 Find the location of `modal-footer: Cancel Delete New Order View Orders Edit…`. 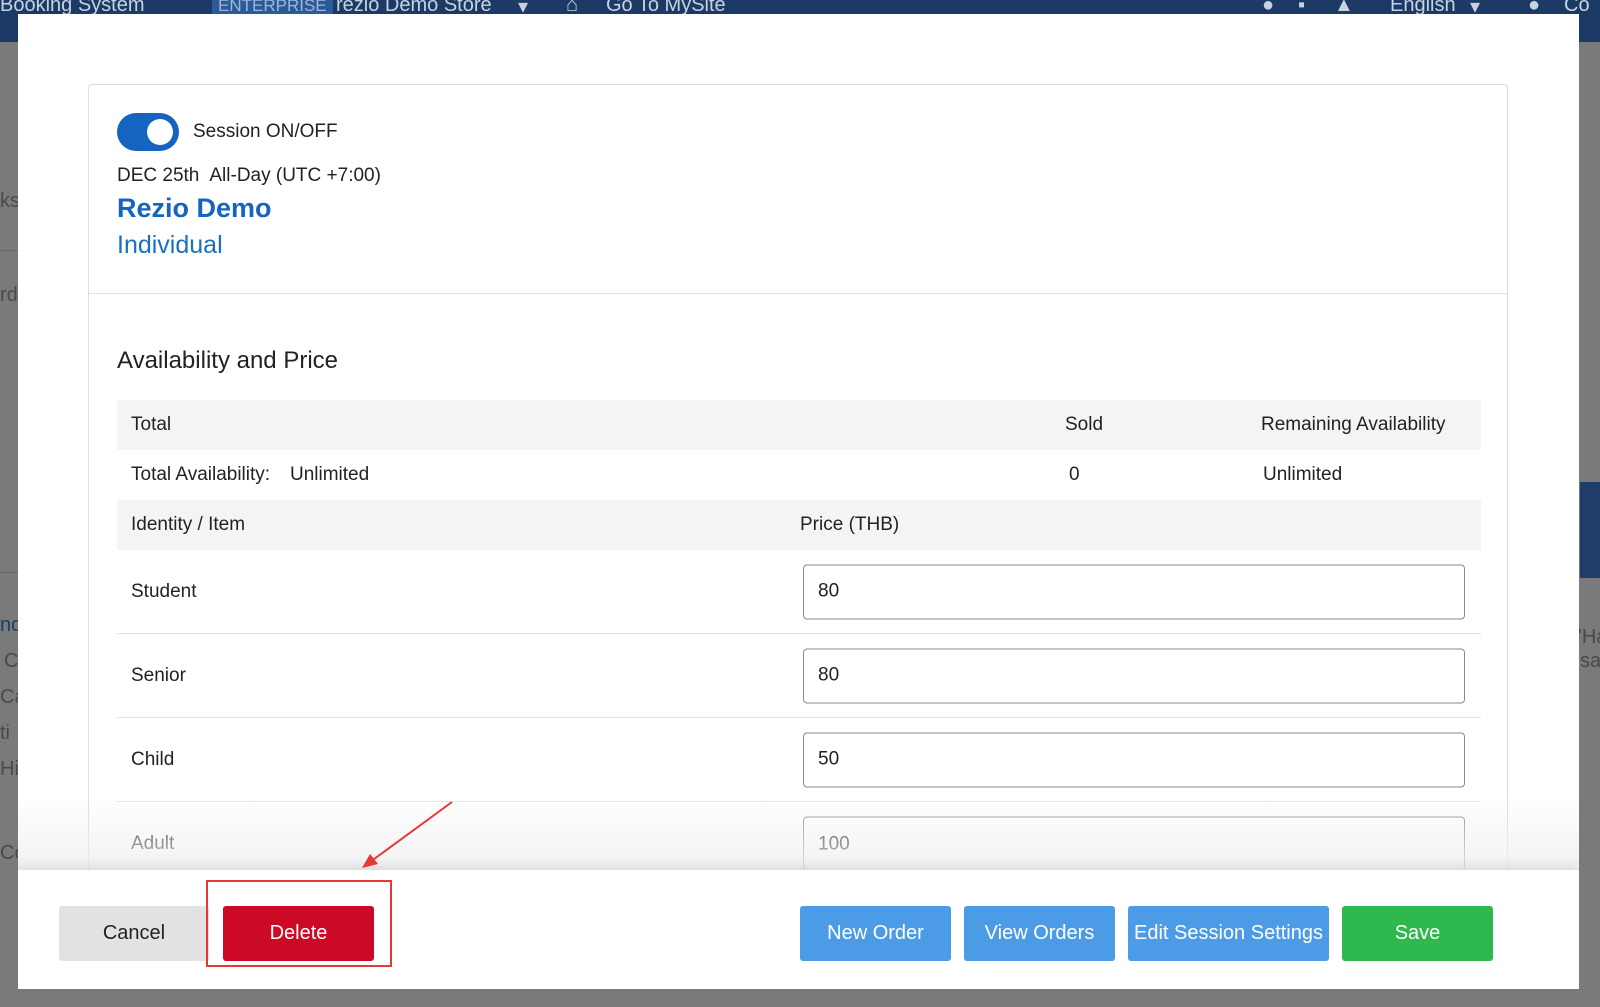

modal-footer: Cancel Delete New Order View Orders Edit… is located at coordinates (798, 929).